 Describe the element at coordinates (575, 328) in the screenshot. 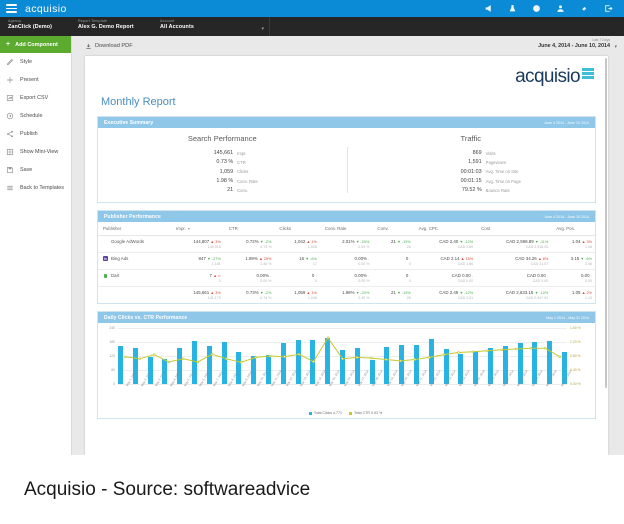

I see `y2-axis-tick-label: 1.60 %` at that location.